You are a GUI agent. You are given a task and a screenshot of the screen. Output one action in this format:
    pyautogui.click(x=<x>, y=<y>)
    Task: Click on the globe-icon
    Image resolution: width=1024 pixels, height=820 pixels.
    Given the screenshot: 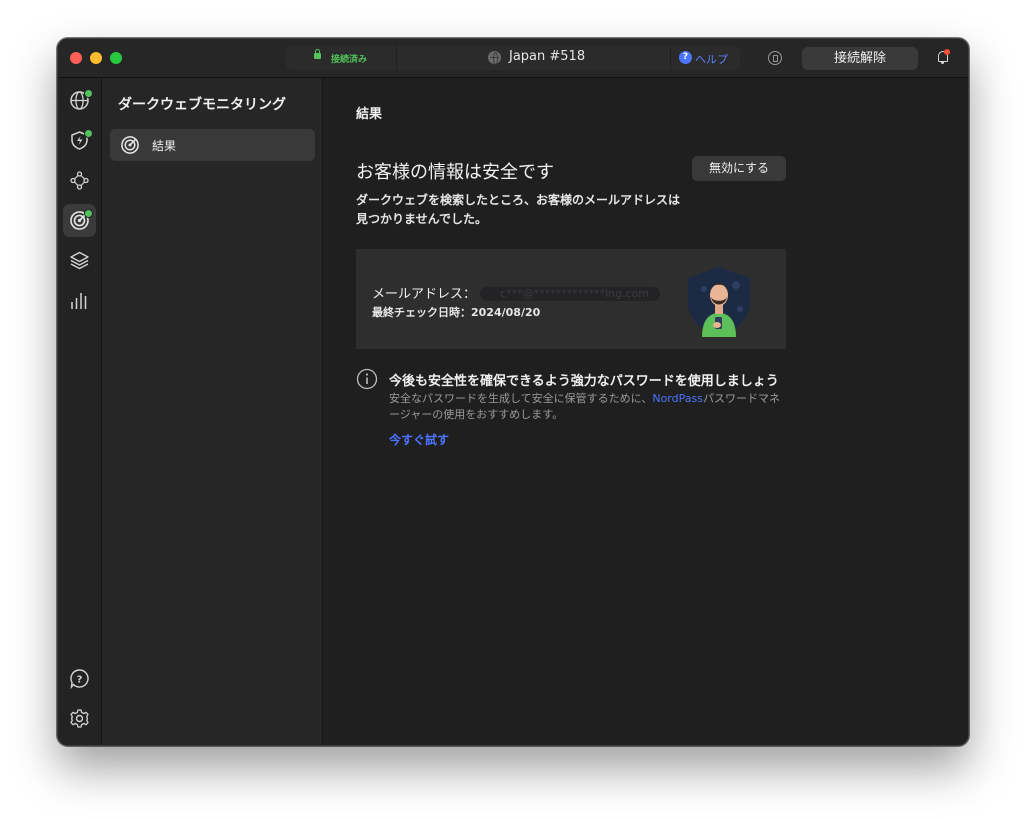 What is the action you would take?
    pyautogui.click(x=494, y=58)
    